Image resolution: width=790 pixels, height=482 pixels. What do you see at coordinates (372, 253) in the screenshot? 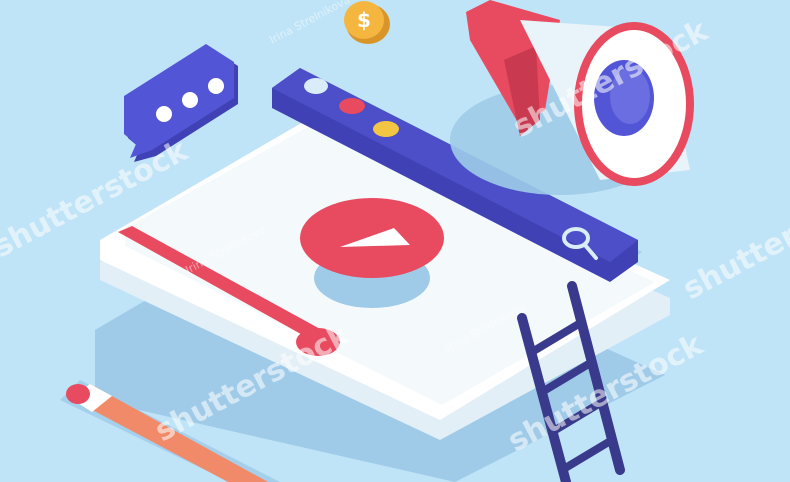
I see `play-button` at bounding box center [372, 253].